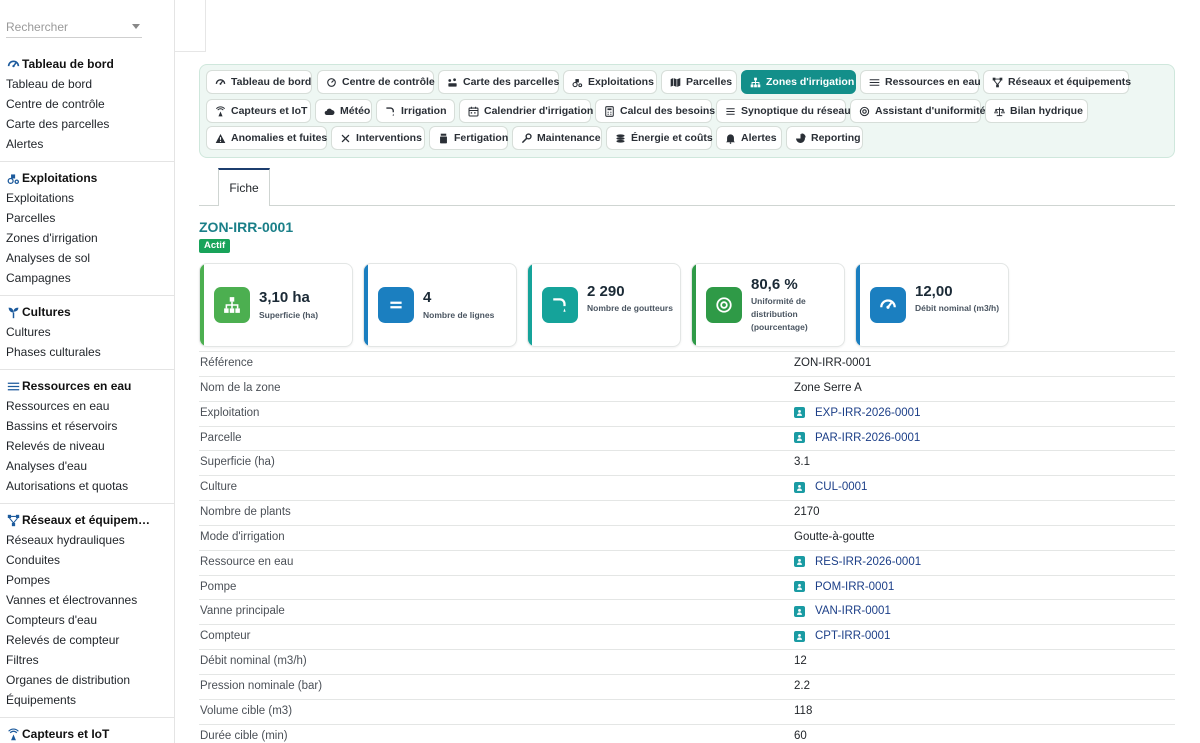  What do you see at coordinates (655, 111) in the screenshot?
I see `toolbar-button: Calcul des besoins` at bounding box center [655, 111].